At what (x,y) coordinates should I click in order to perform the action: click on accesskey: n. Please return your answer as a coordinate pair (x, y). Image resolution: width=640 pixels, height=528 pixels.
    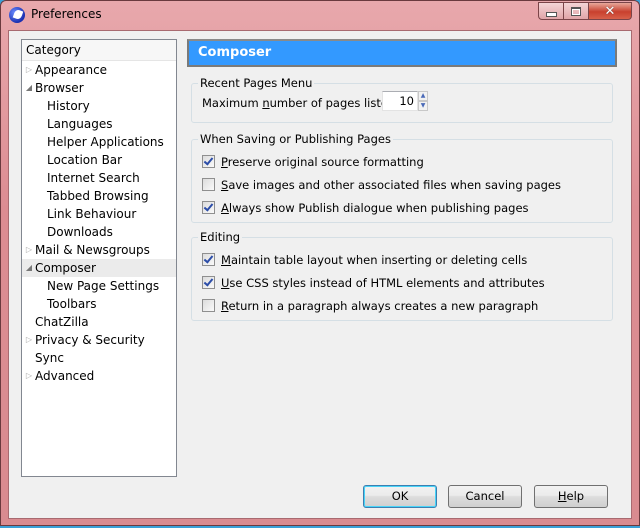
    Looking at the image, I should click on (266, 103).